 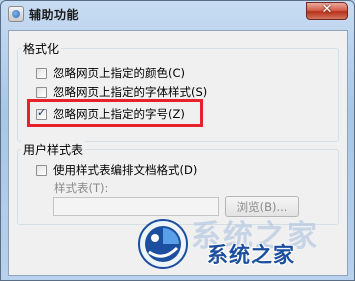 What do you see at coordinates (41, 73) in the screenshot?
I see `ignore-colors-checkbox` at bounding box center [41, 73].